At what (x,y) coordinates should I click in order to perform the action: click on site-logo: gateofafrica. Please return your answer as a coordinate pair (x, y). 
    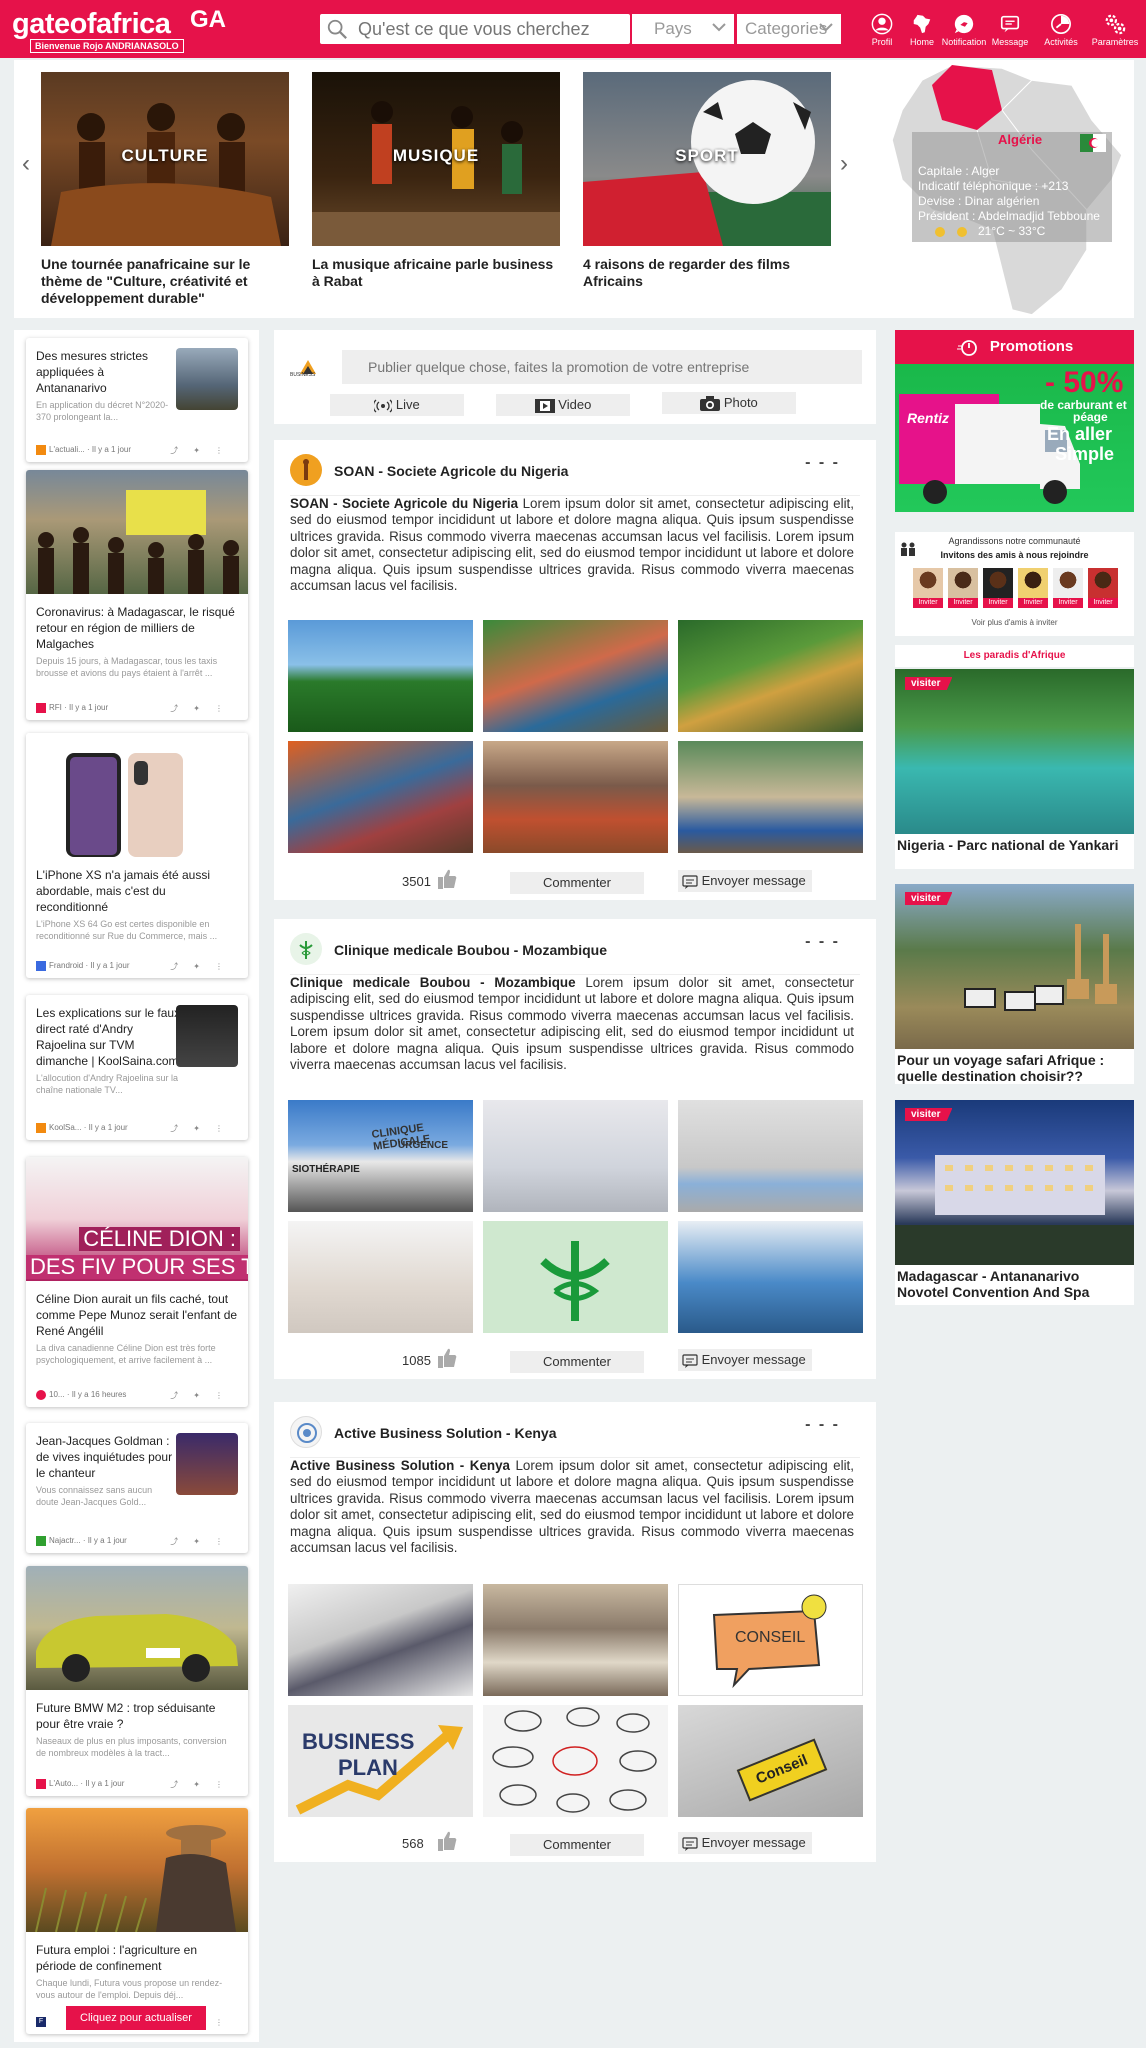
    Looking at the image, I should click on (91, 24).